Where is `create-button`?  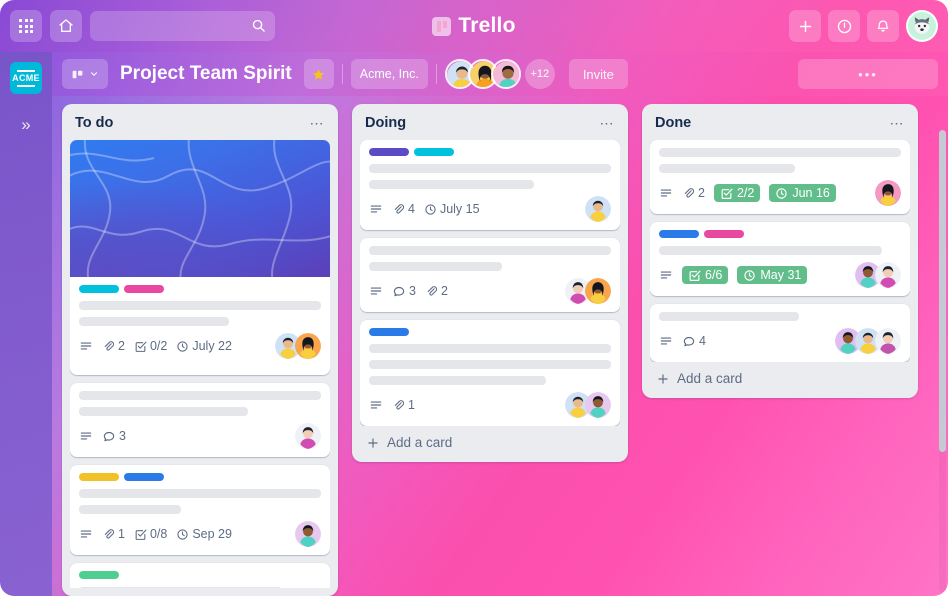 create-button is located at coordinates (805, 26).